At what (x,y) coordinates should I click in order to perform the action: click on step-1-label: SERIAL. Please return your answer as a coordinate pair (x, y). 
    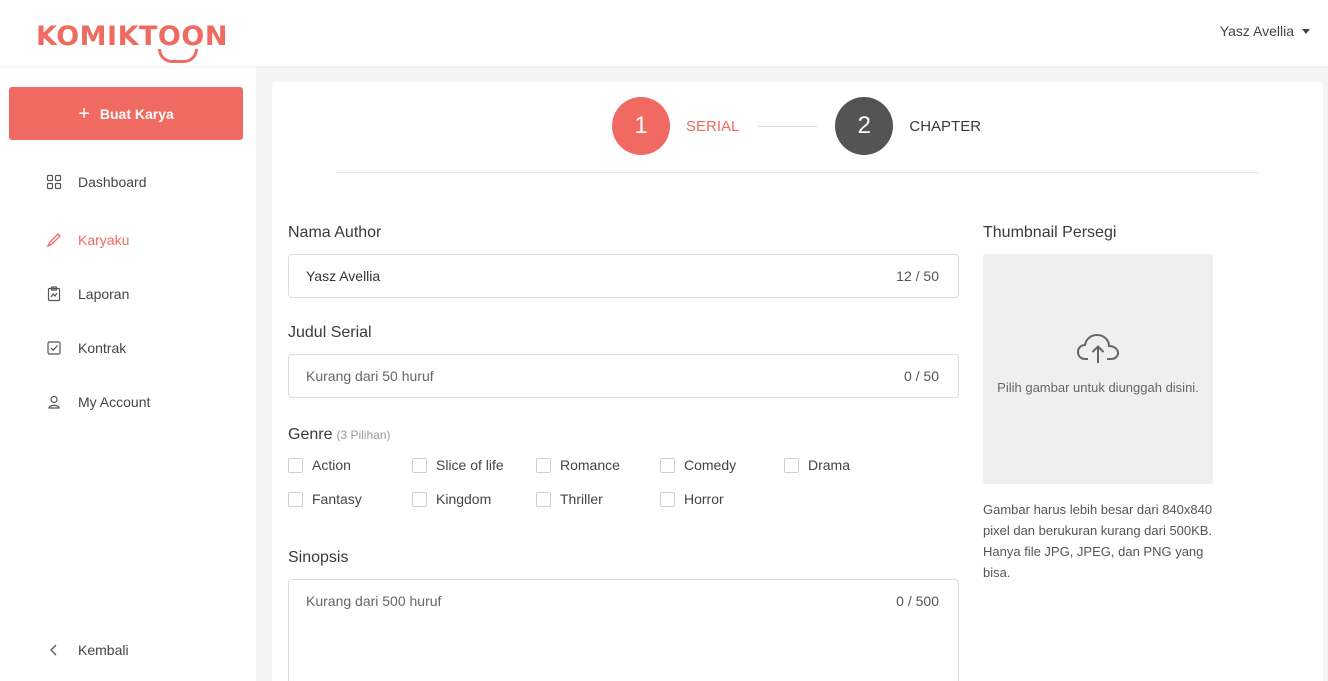
    Looking at the image, I should click on (713, 126).